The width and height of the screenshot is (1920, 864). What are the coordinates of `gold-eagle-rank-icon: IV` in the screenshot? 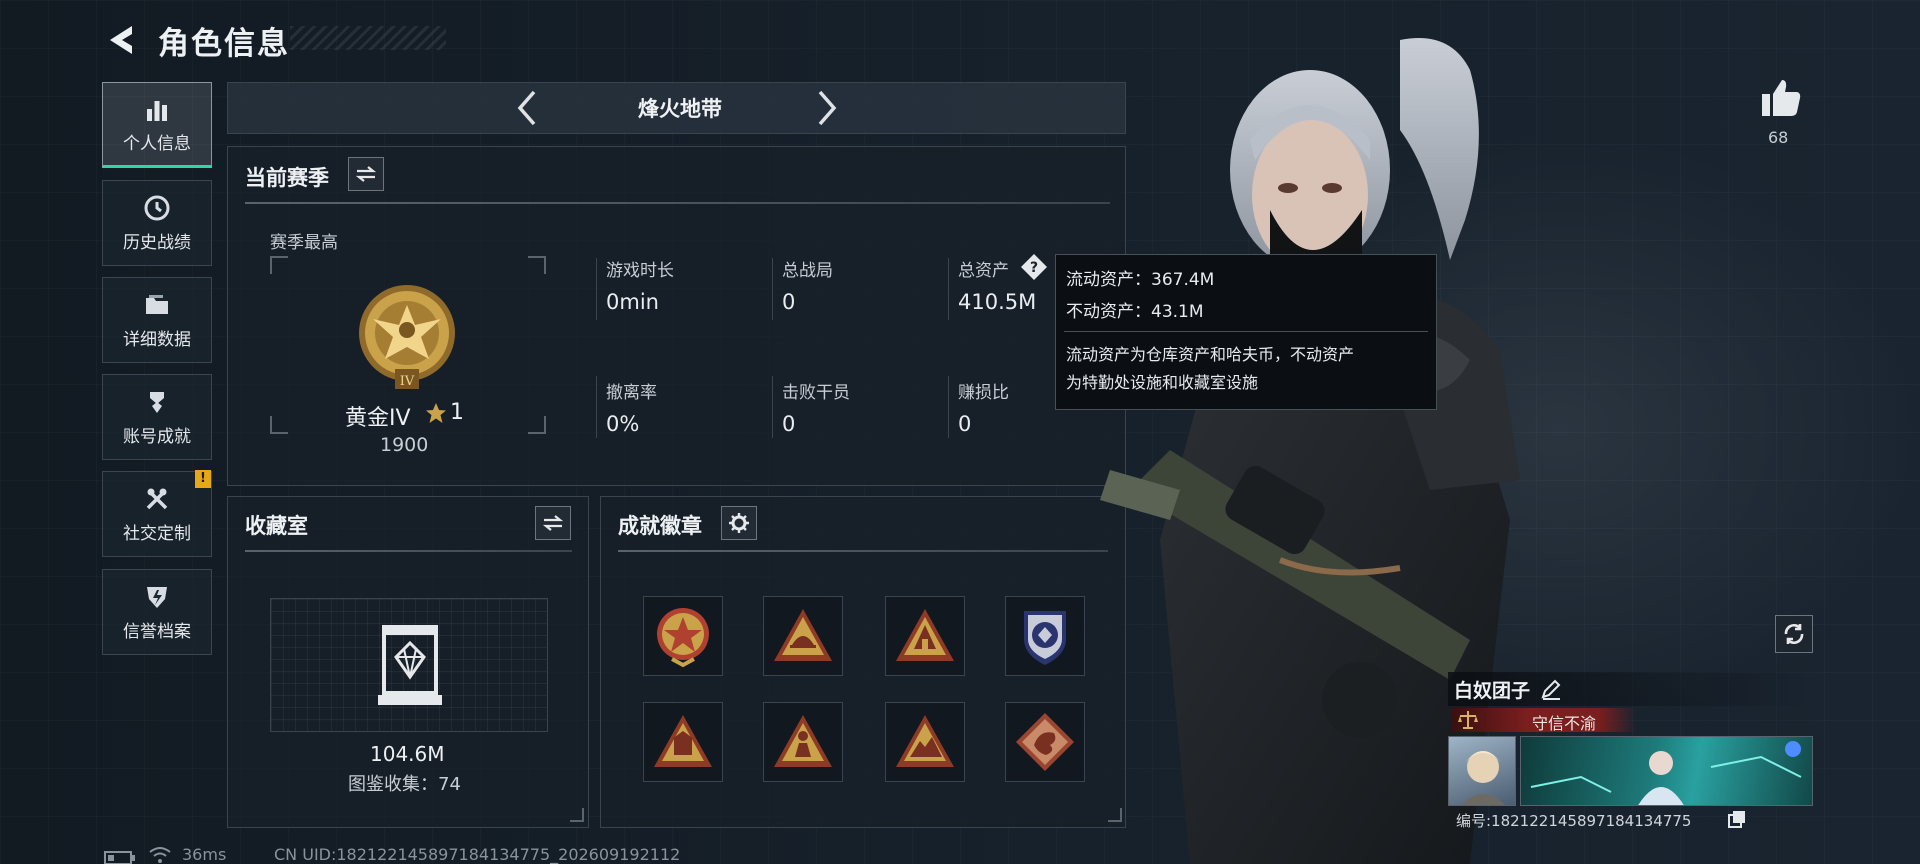 It's located at (407, 337).